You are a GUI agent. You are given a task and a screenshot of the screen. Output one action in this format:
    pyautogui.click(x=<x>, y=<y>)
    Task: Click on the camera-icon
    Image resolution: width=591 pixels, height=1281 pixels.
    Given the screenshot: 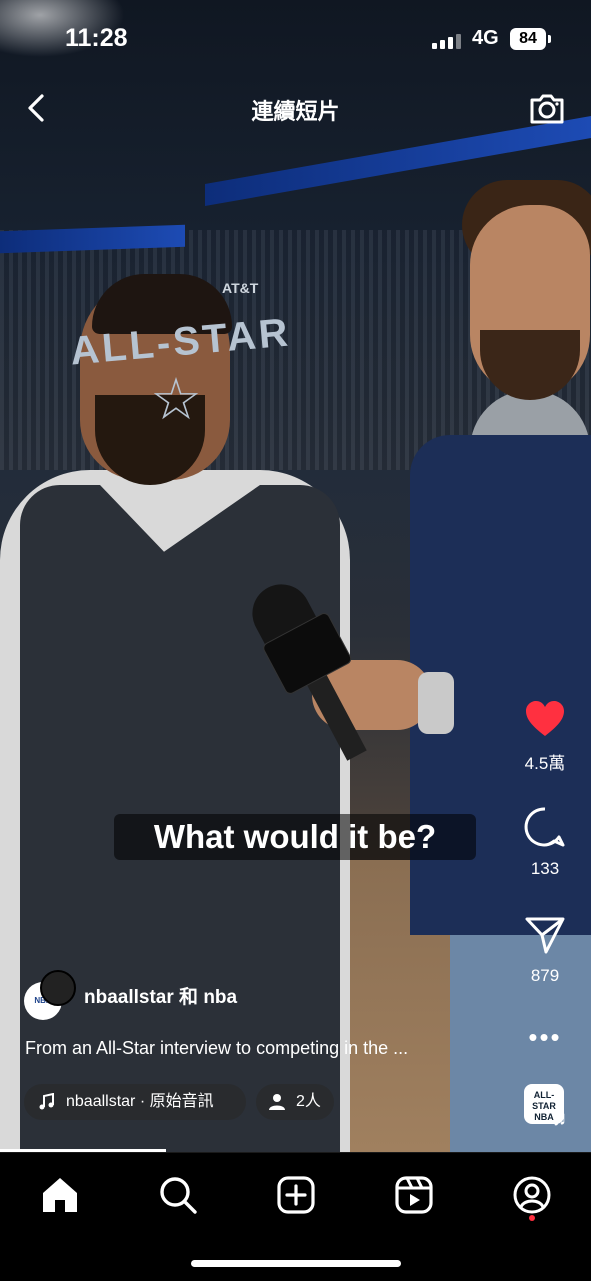 What is the action you would take?
    pyautogui.click(x=547, y=109)
    